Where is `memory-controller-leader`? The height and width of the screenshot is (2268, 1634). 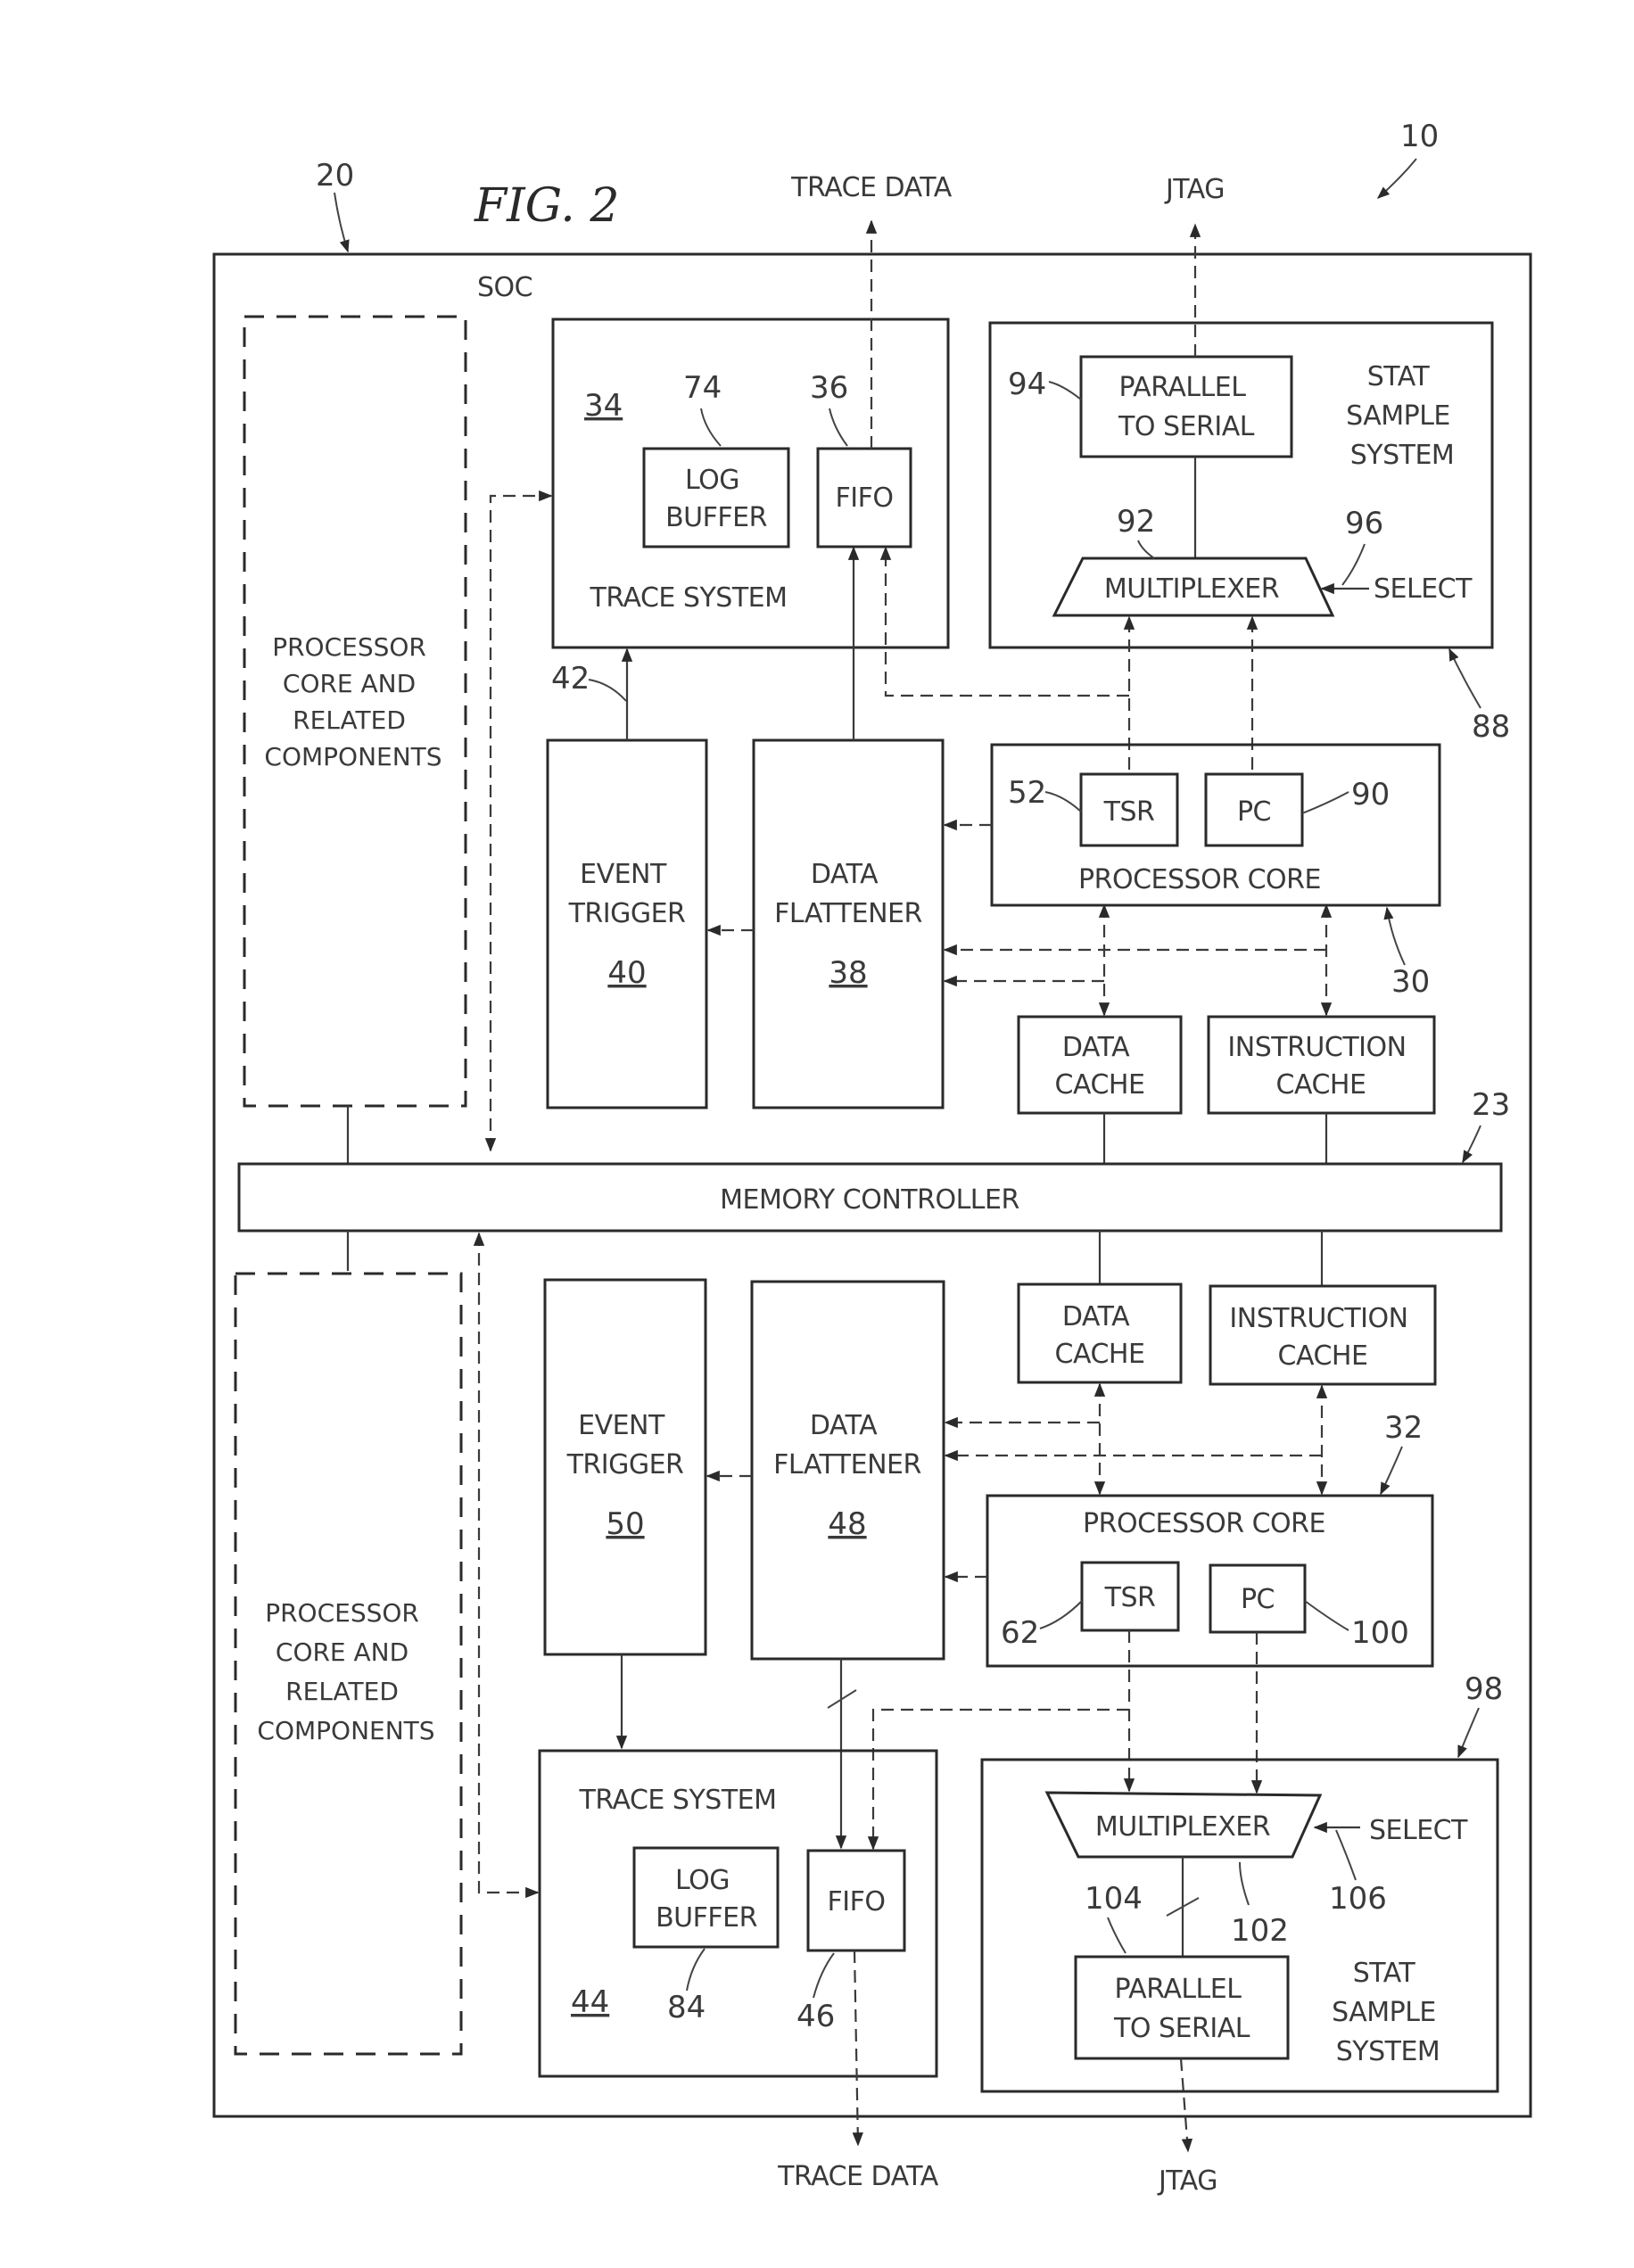
memory-controller-leader is located at coordinates (1472, 1145).